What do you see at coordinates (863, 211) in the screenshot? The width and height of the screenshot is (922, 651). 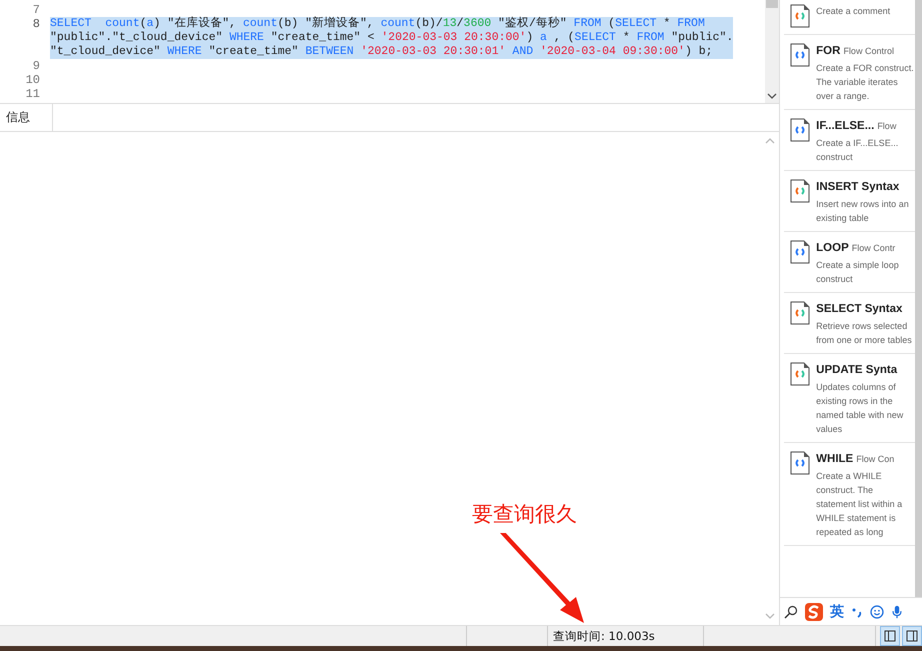 I see `snippet-description: Insert new rows into an existing table` at bounding box center [863, 211].